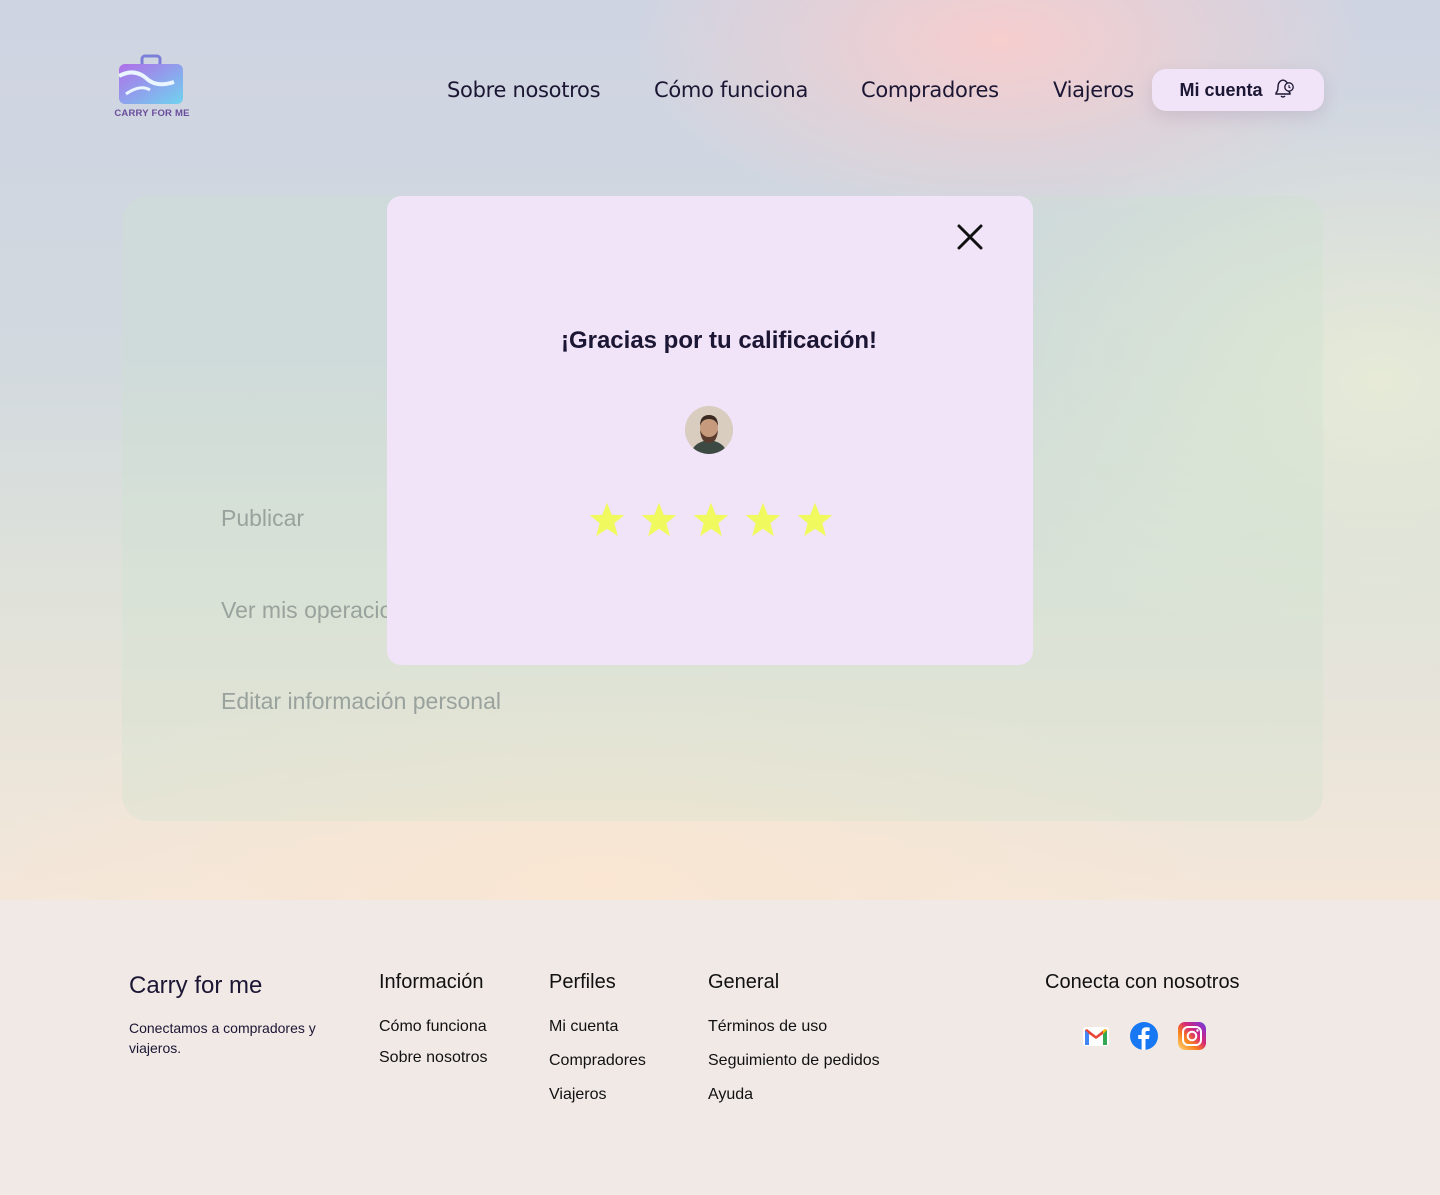 The width and height of the screenshot is (1440, 1195). I want to click on user-avatar, so click(709, 430).